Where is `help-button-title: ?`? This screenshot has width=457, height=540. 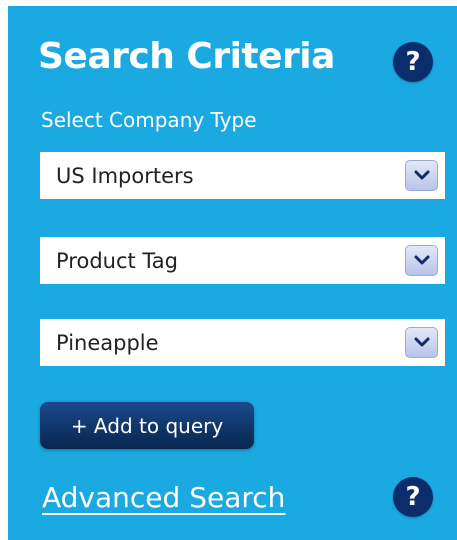 help-button-title: ? is located at coordinates (413, 62).